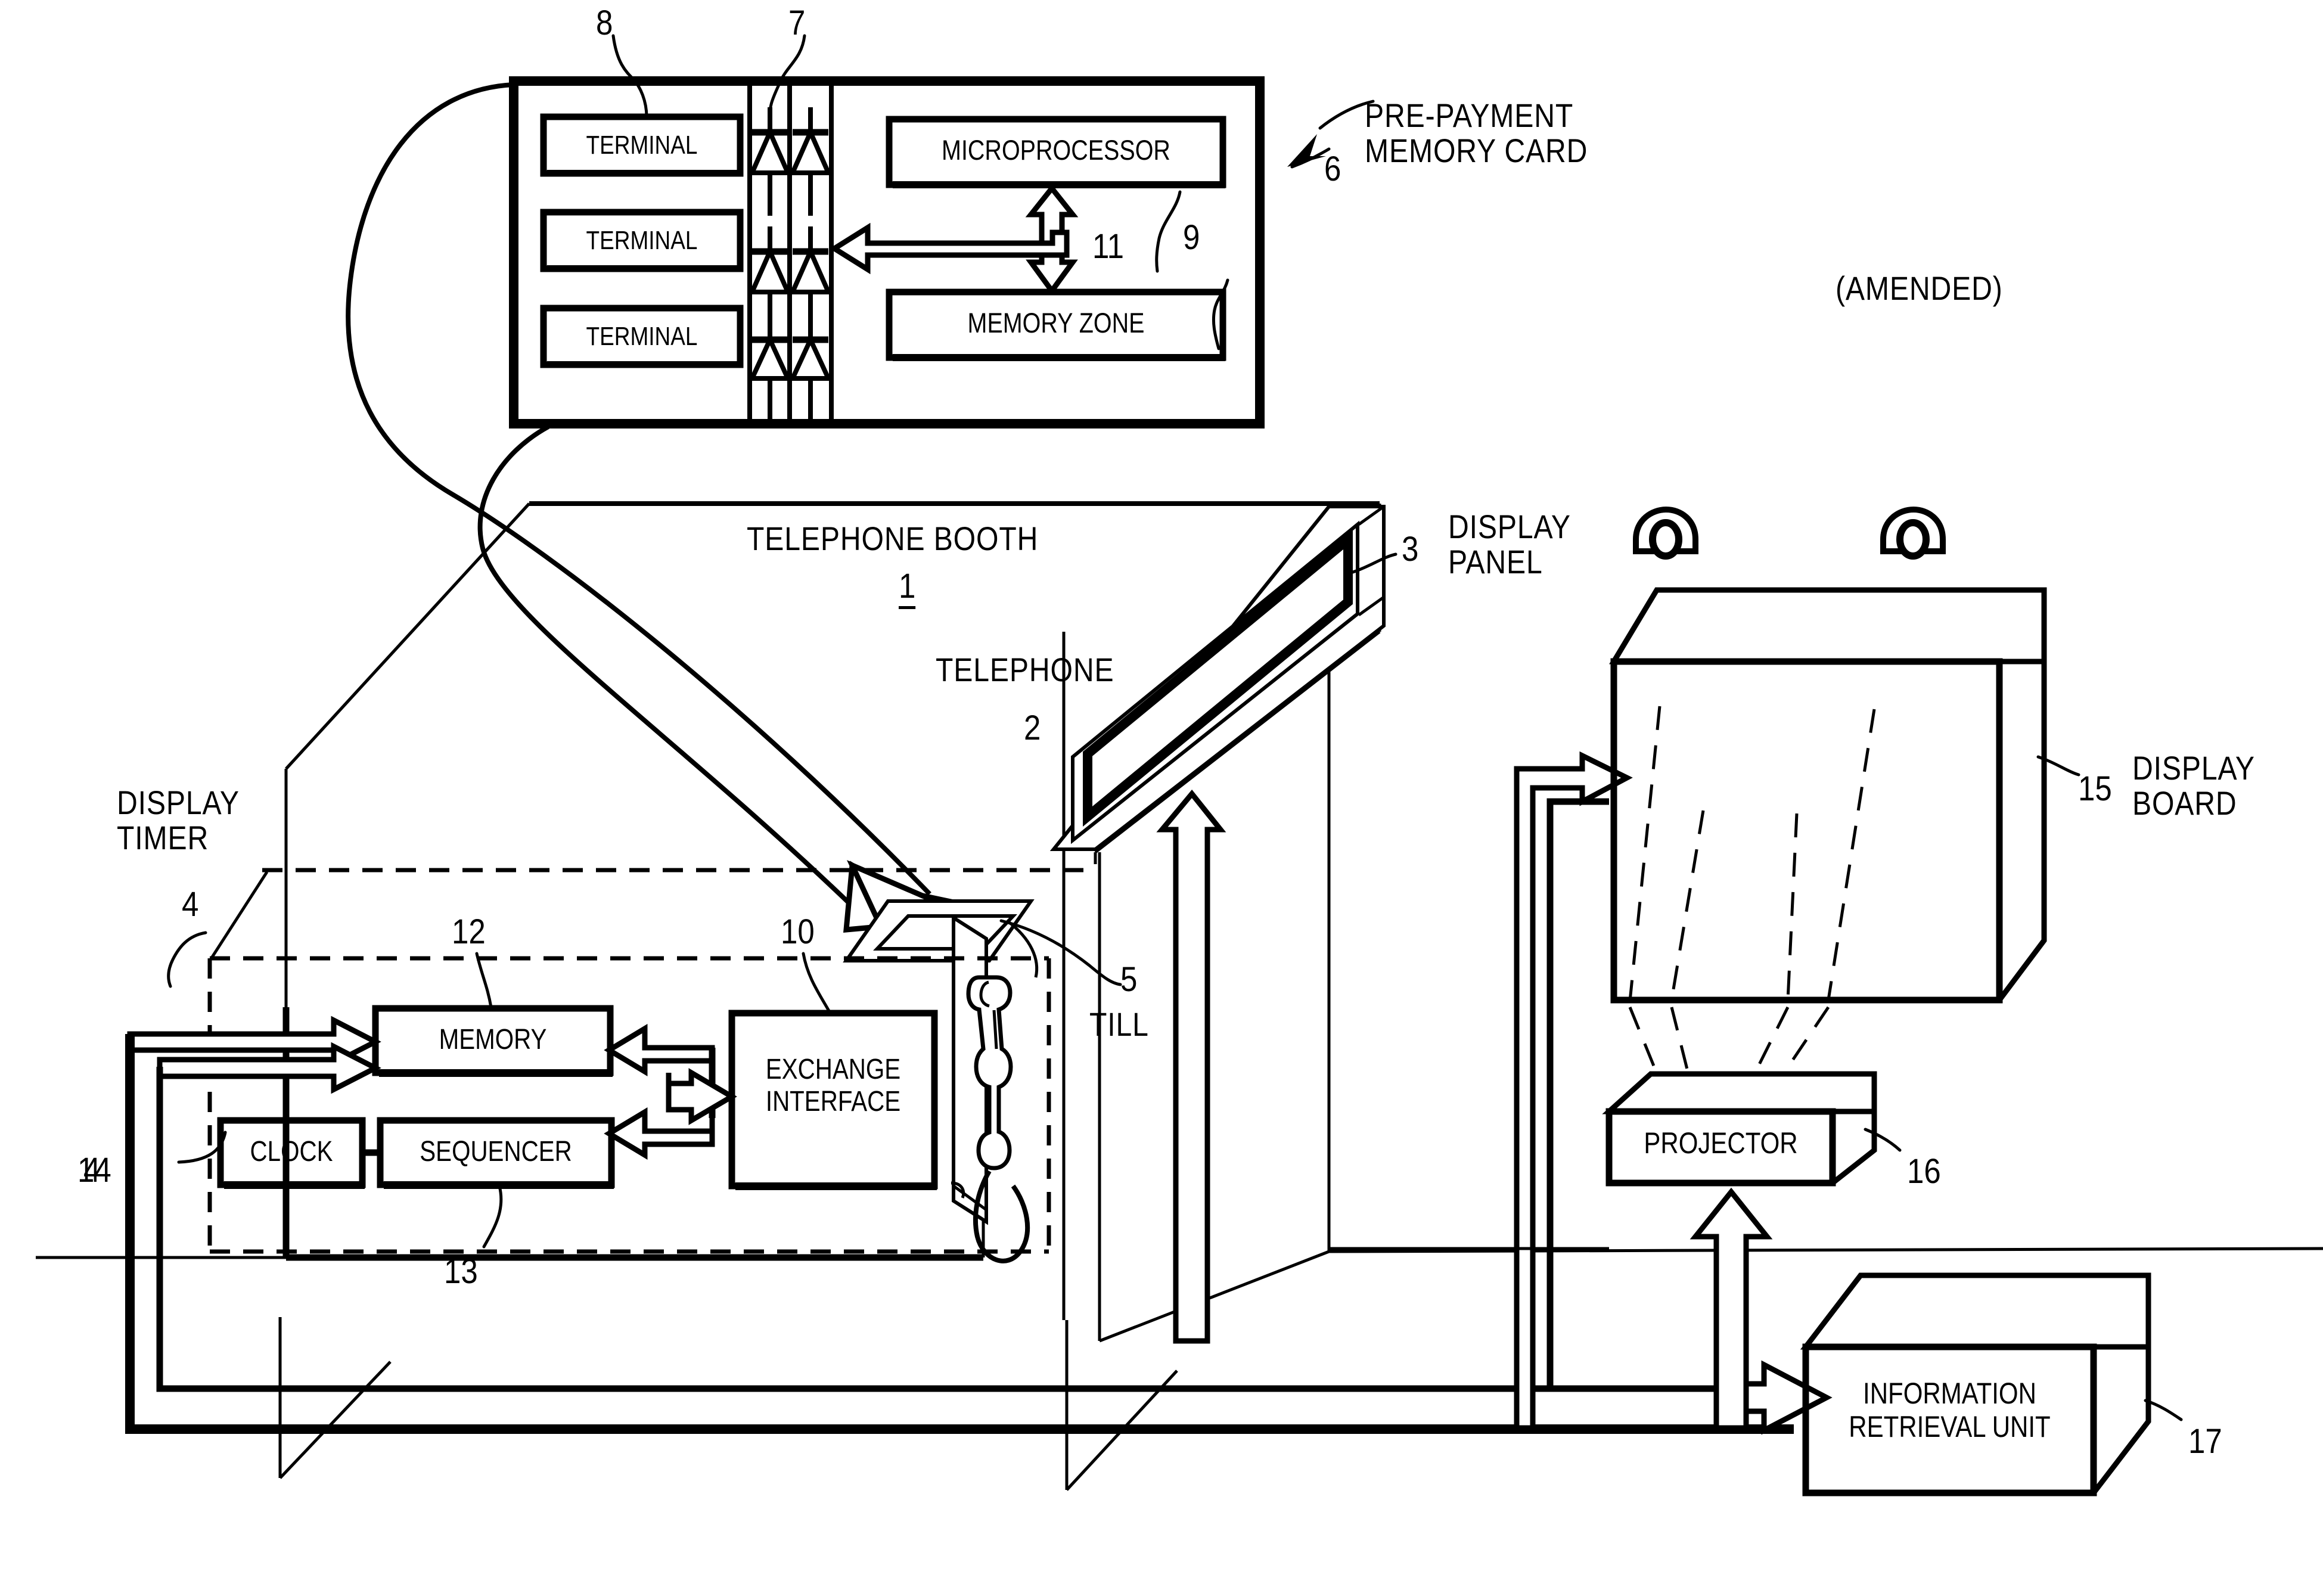 The width and height of the screenshot is (2323, 1596). What do you see at coordinates (604, 23) in the screenshot?
I see `ref-8: 8` at bounding box center [604, 23].